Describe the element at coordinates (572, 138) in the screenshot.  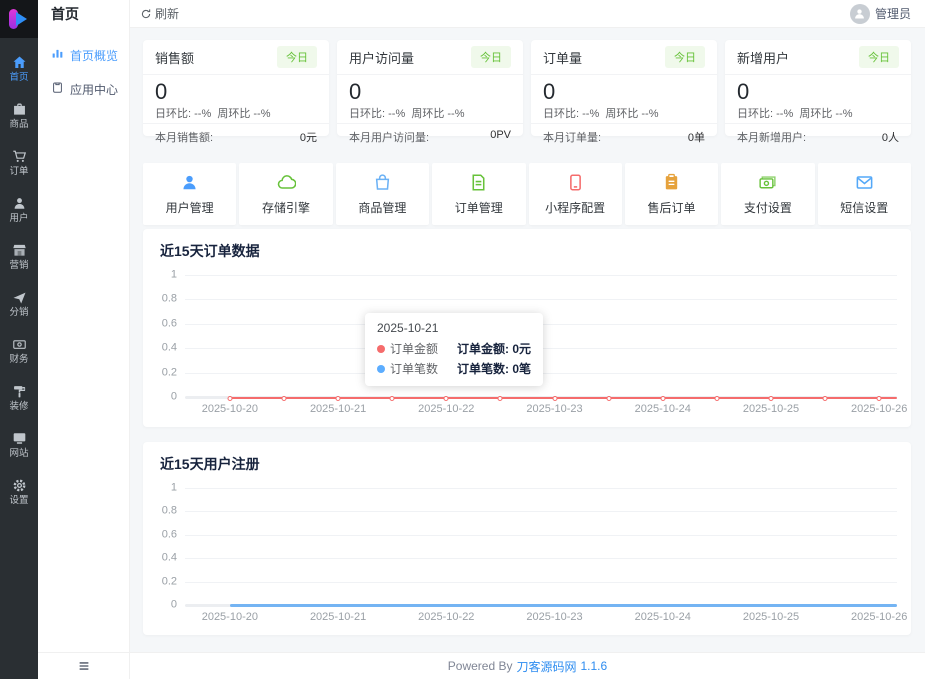
I see `stat-footer-label: 本月订单量:` at that location.